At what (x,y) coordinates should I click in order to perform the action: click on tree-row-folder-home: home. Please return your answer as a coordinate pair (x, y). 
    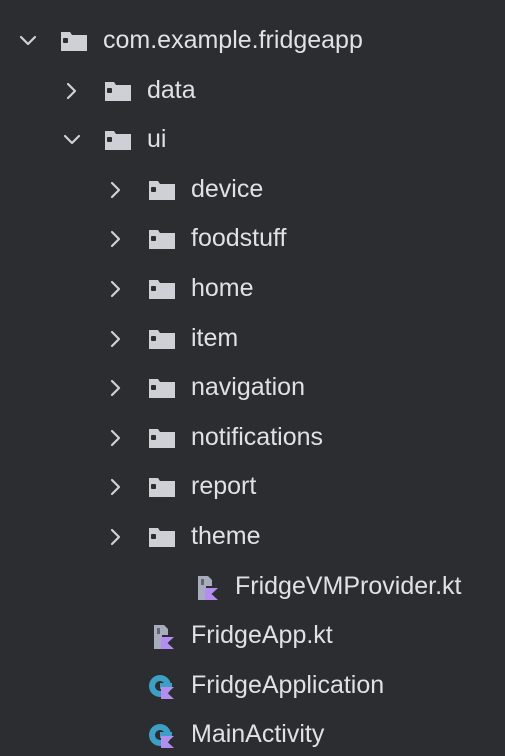
    Looking at the image, I should click on (252, 289).